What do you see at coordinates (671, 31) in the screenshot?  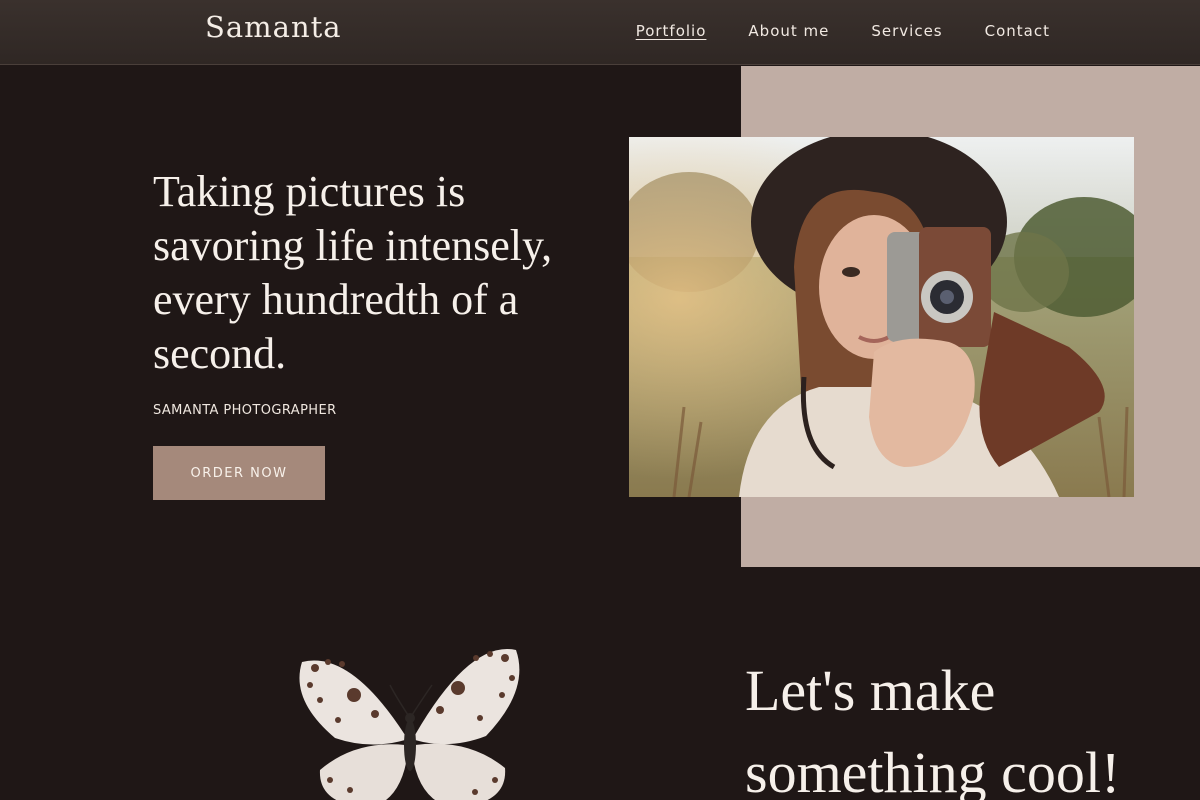 I see `nav-item-portfolio: Portfolio` at bounding box center [671, 31].